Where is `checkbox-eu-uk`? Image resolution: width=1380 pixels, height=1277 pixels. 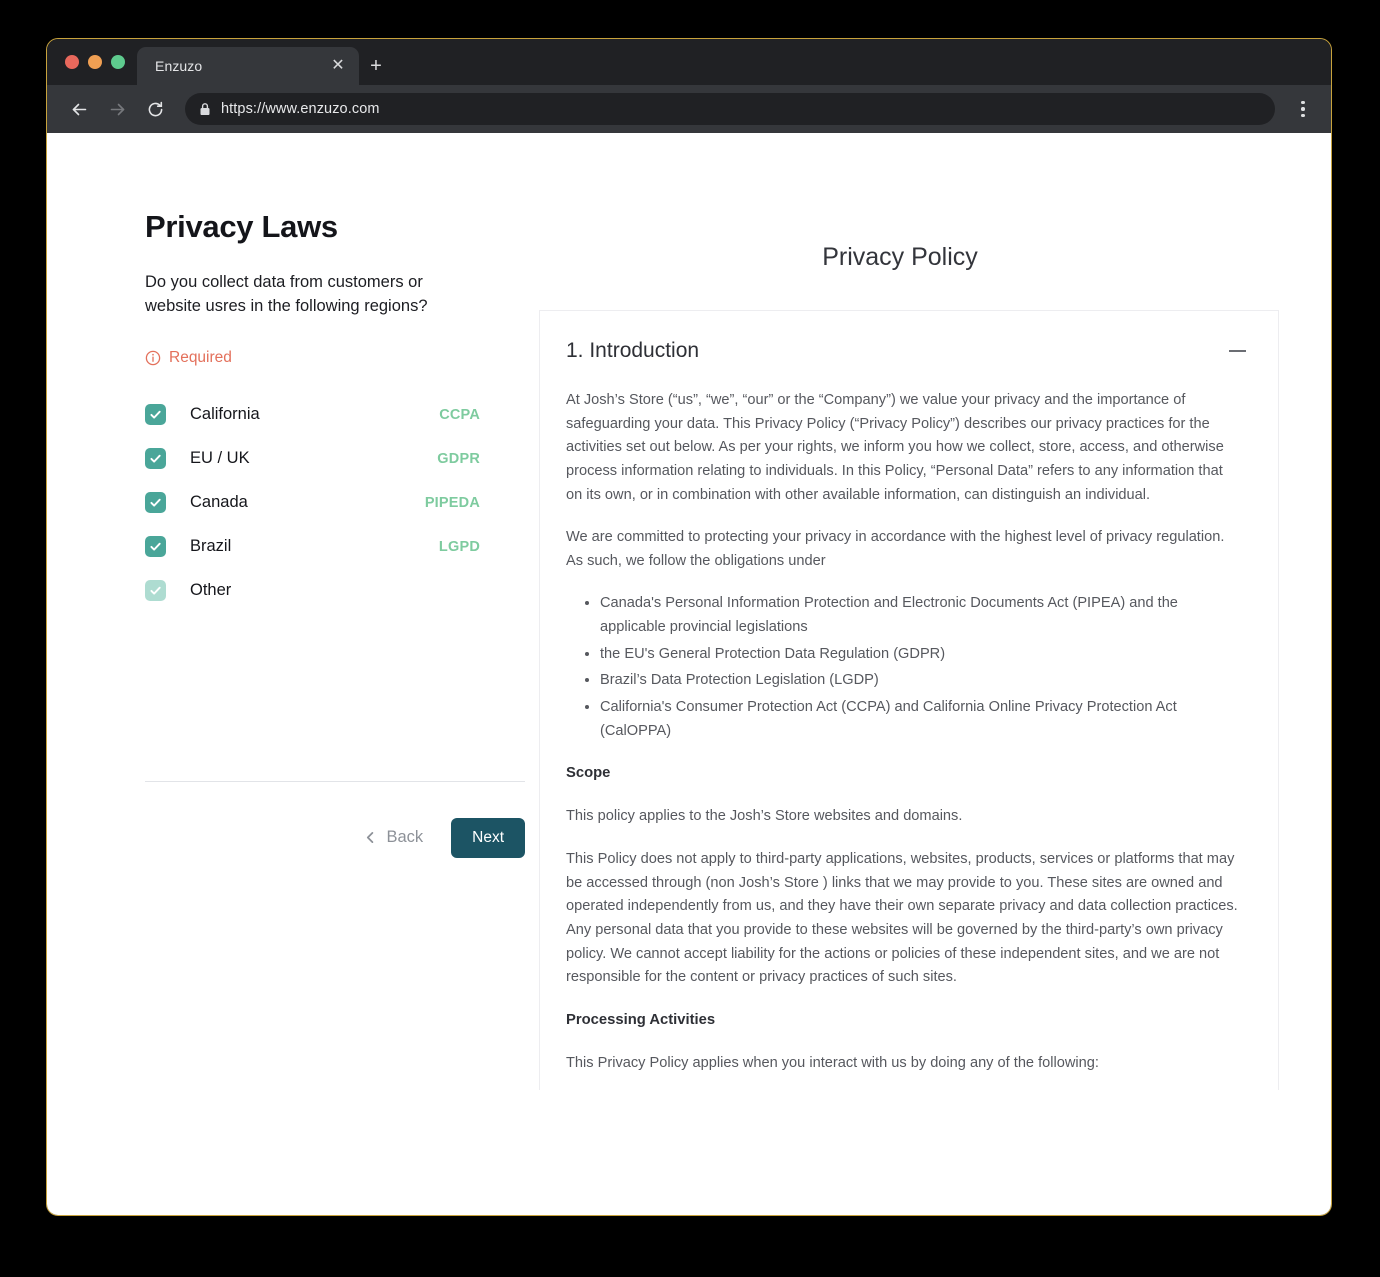
checkbox-eu-uk is located at coordinates (155, 459).